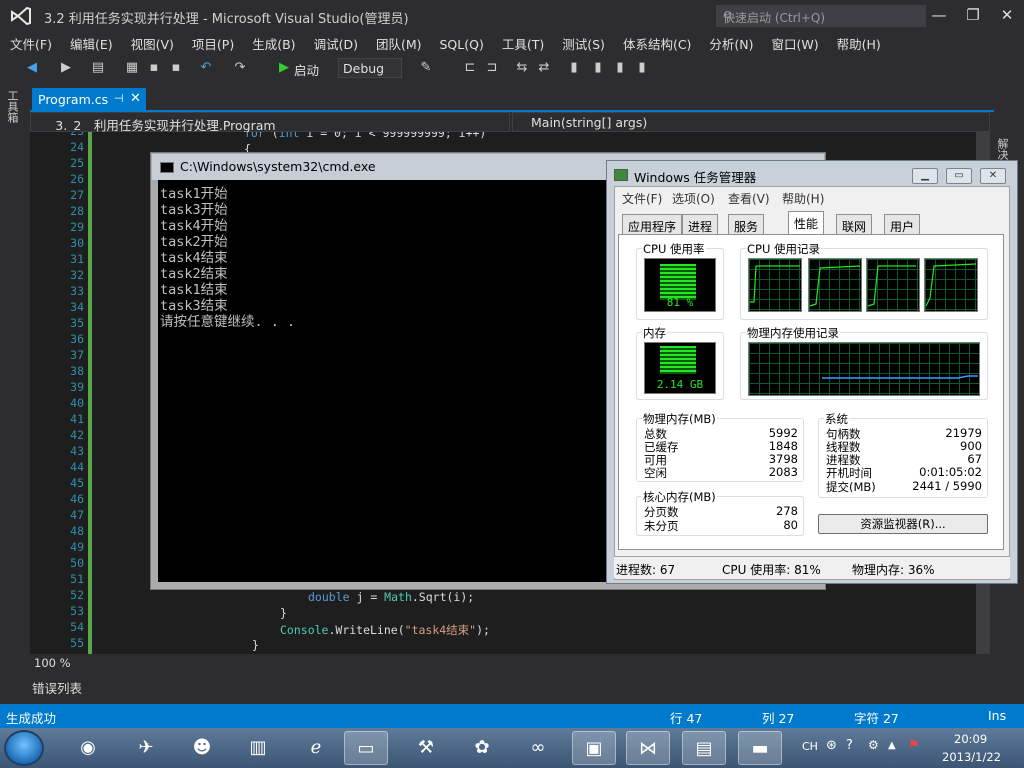 This screenshot has width=1024, height=768. Describe the element at coordinates (892, 745) in the screenshot. I see `tray-expand-icon: ▲` at that location.